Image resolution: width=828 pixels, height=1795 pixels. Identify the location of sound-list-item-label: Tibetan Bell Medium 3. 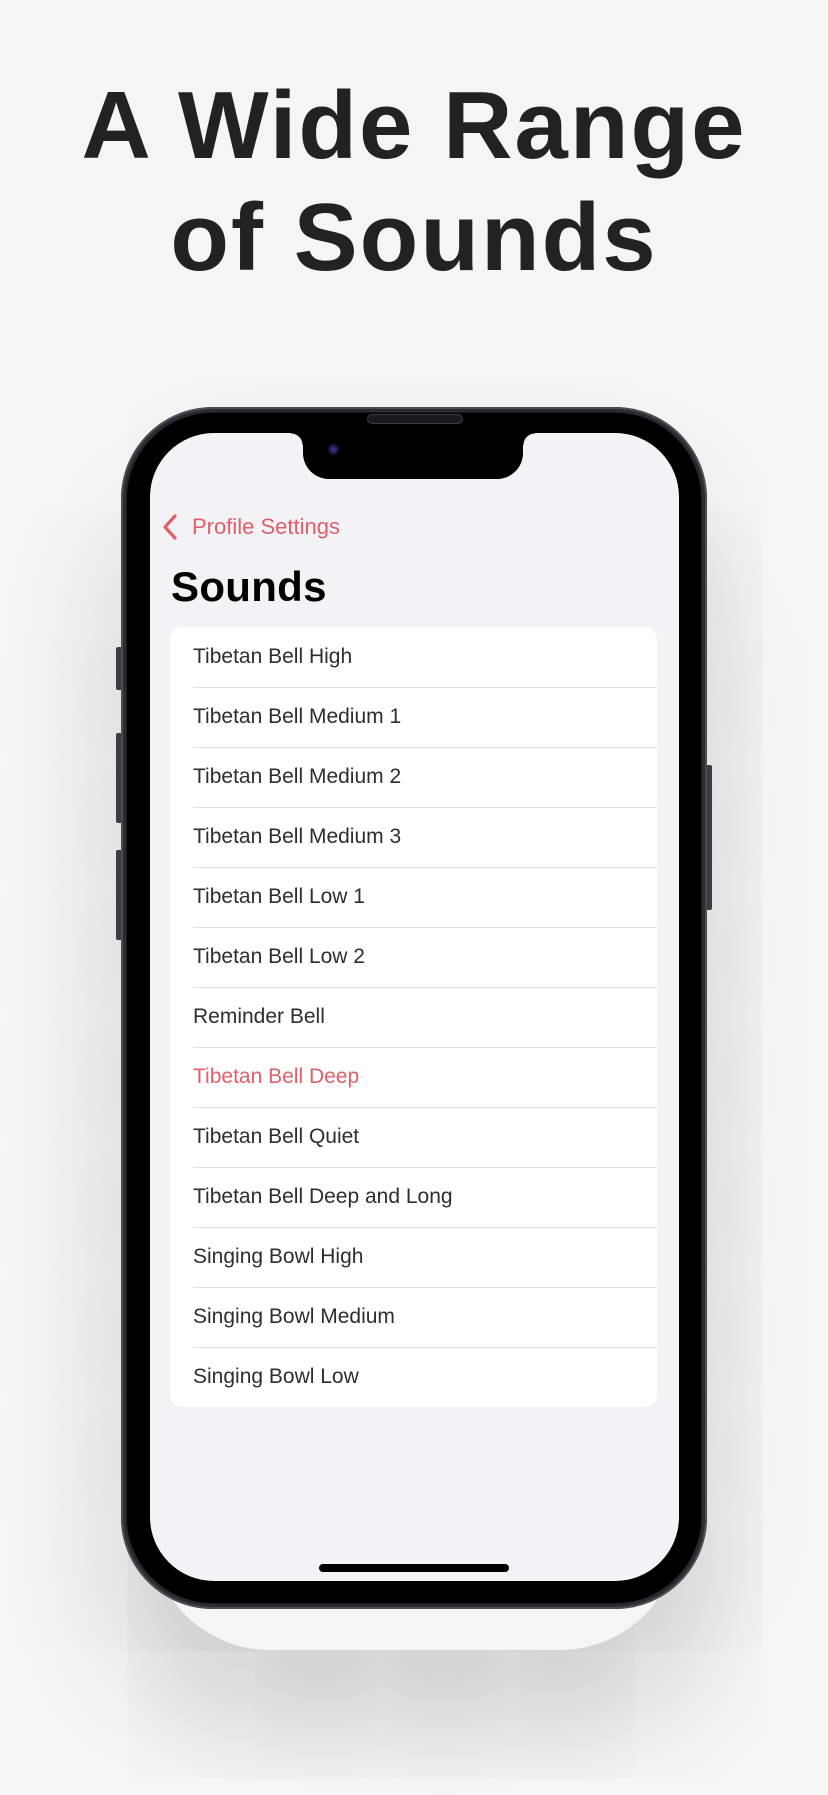
(297, 836).